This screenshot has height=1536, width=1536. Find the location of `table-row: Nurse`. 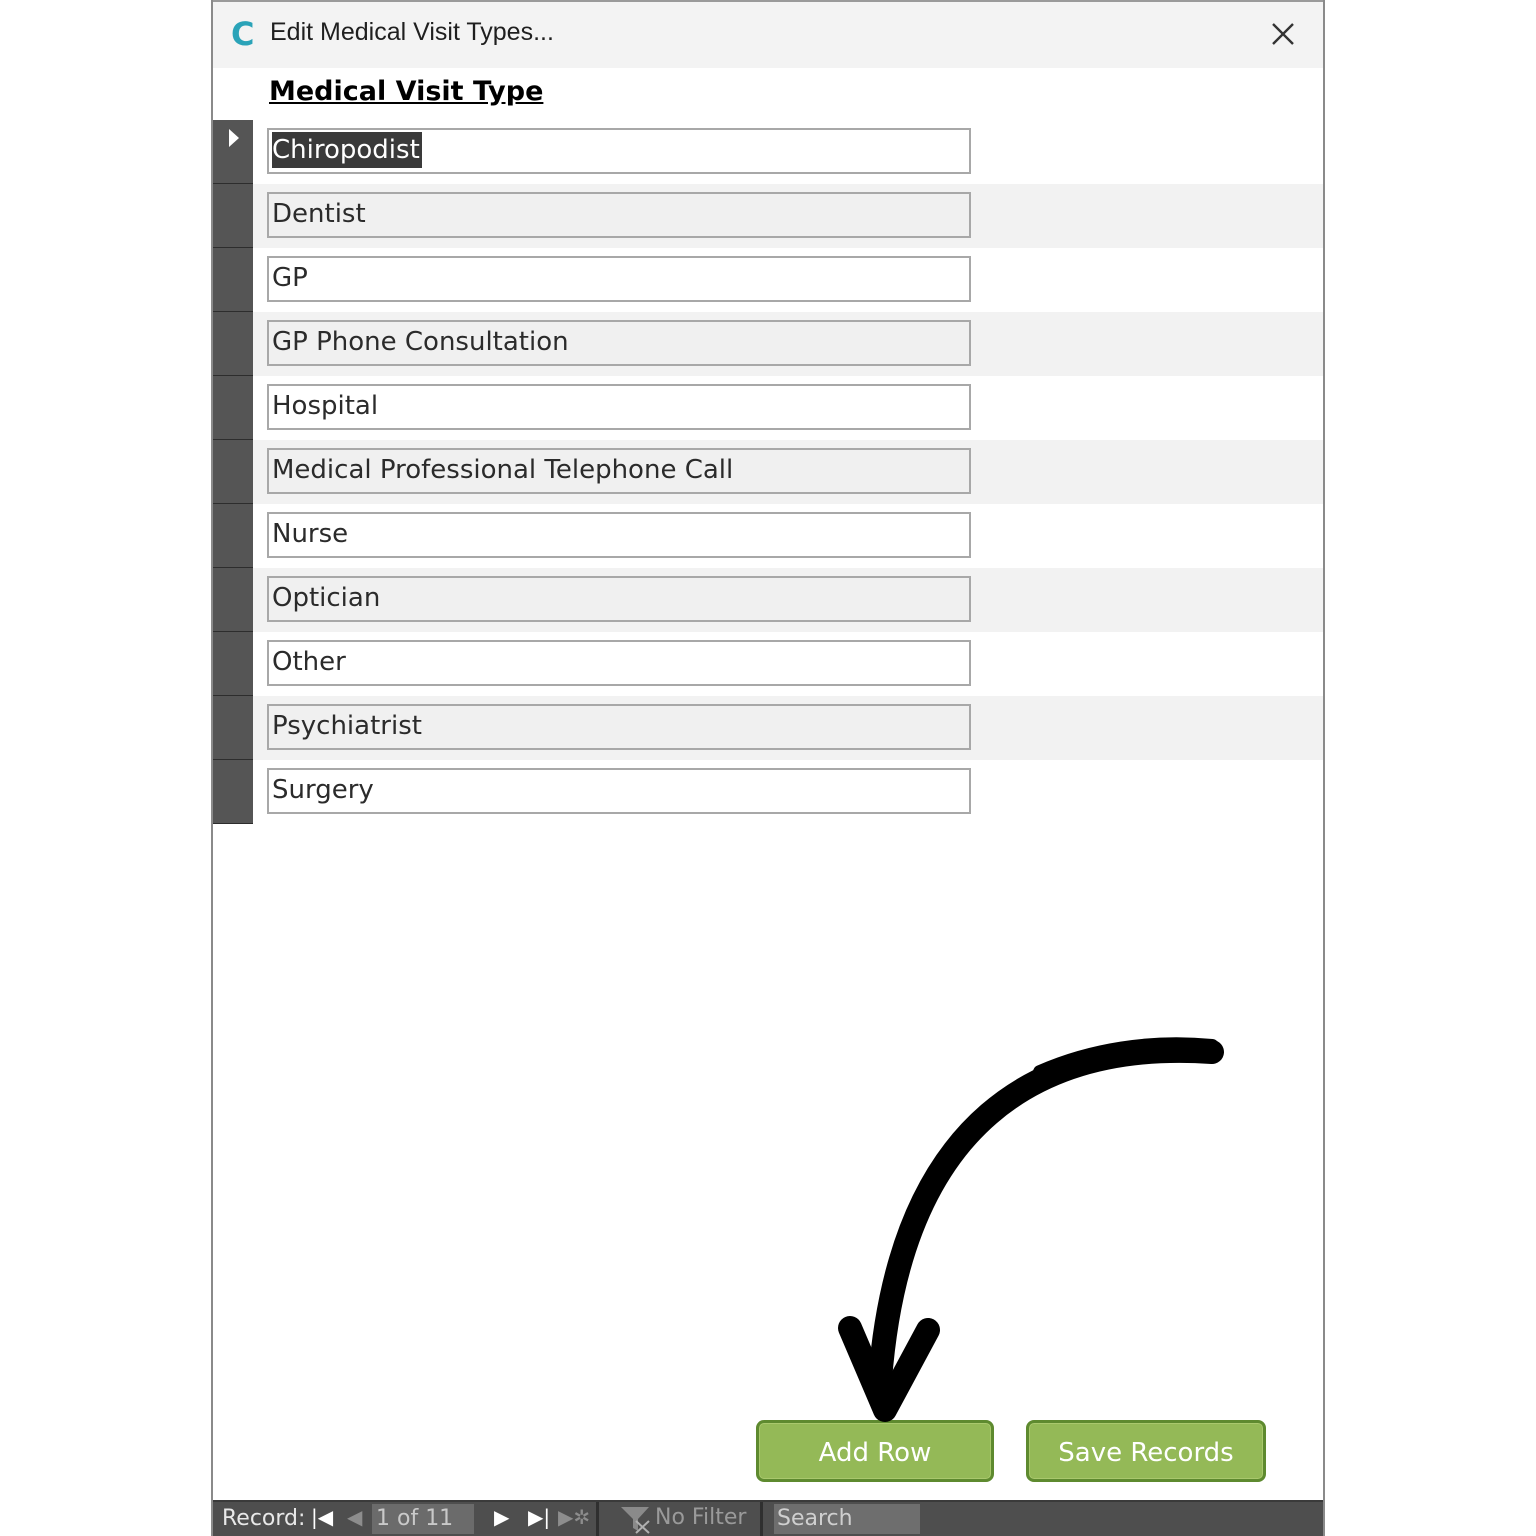

table-row: Nurse is located at coordinates (768, 536).